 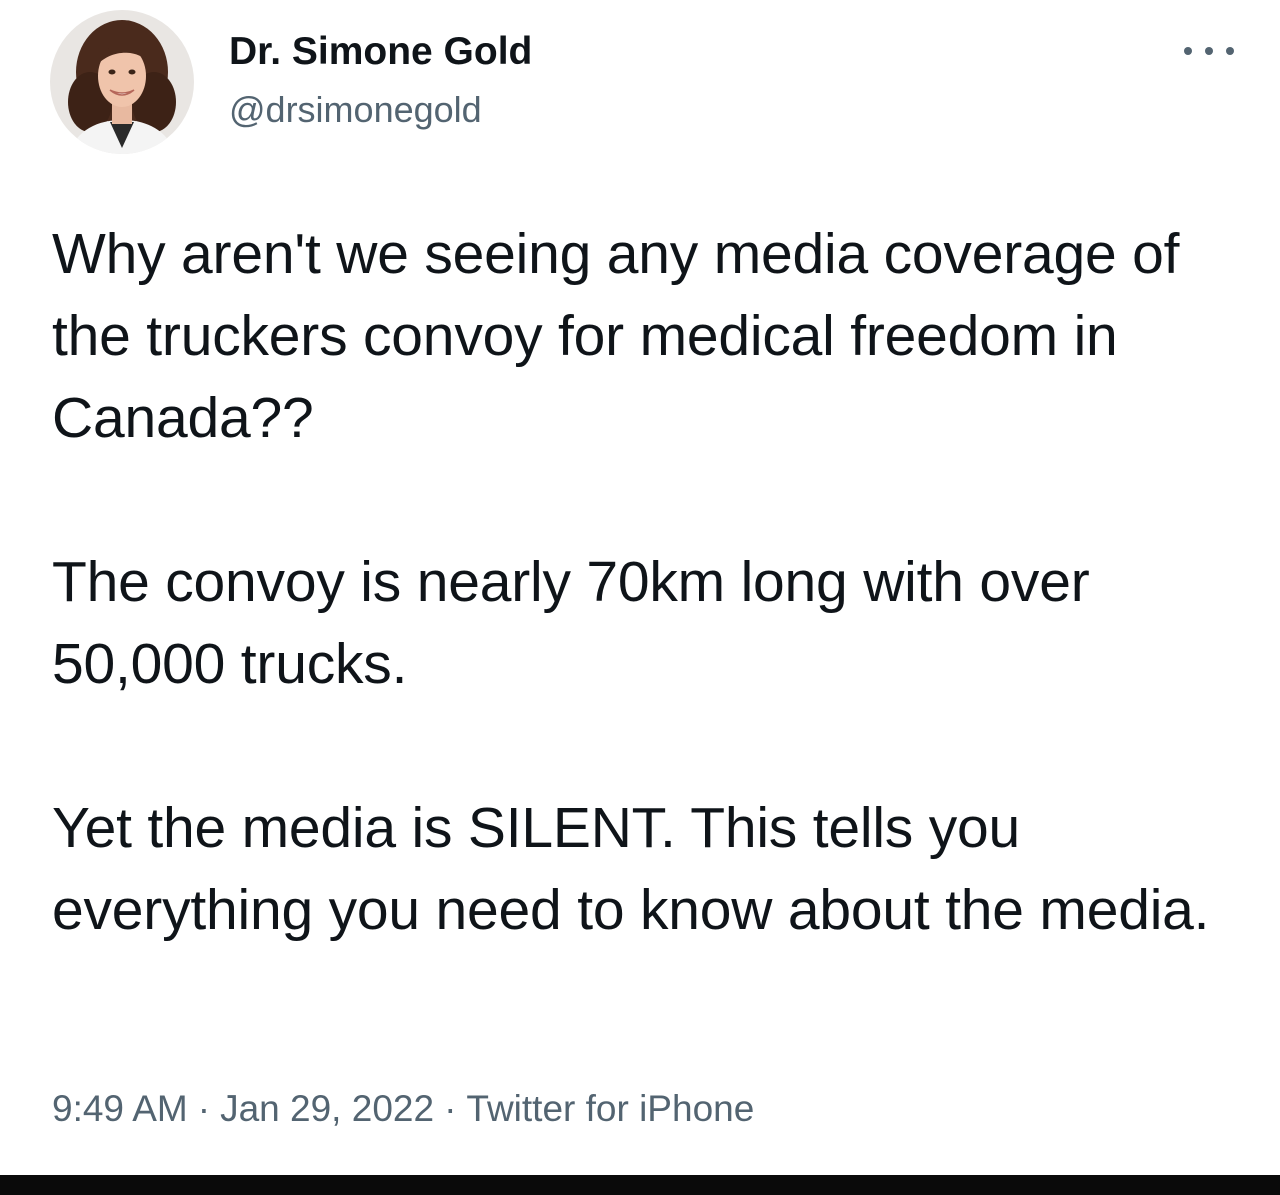 I want to click on tweet-time: 9:49 AM, so click(x=120, y=1108).